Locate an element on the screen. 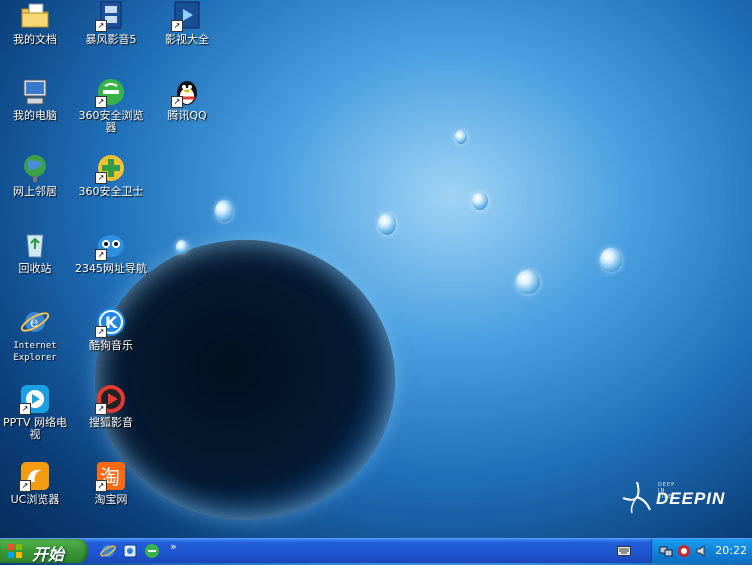 The image size is (752, 565). desktop-icon-baofeng: ↗ 暴风影音5 is located at coordinates (111, 23).